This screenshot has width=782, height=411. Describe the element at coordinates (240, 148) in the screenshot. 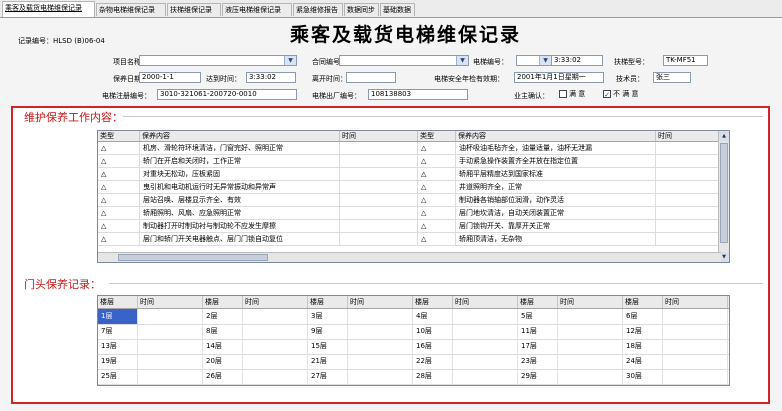

I see `content-cell: 机房、滑轮符环境清洁，门窗完好、照明正常` at that location.